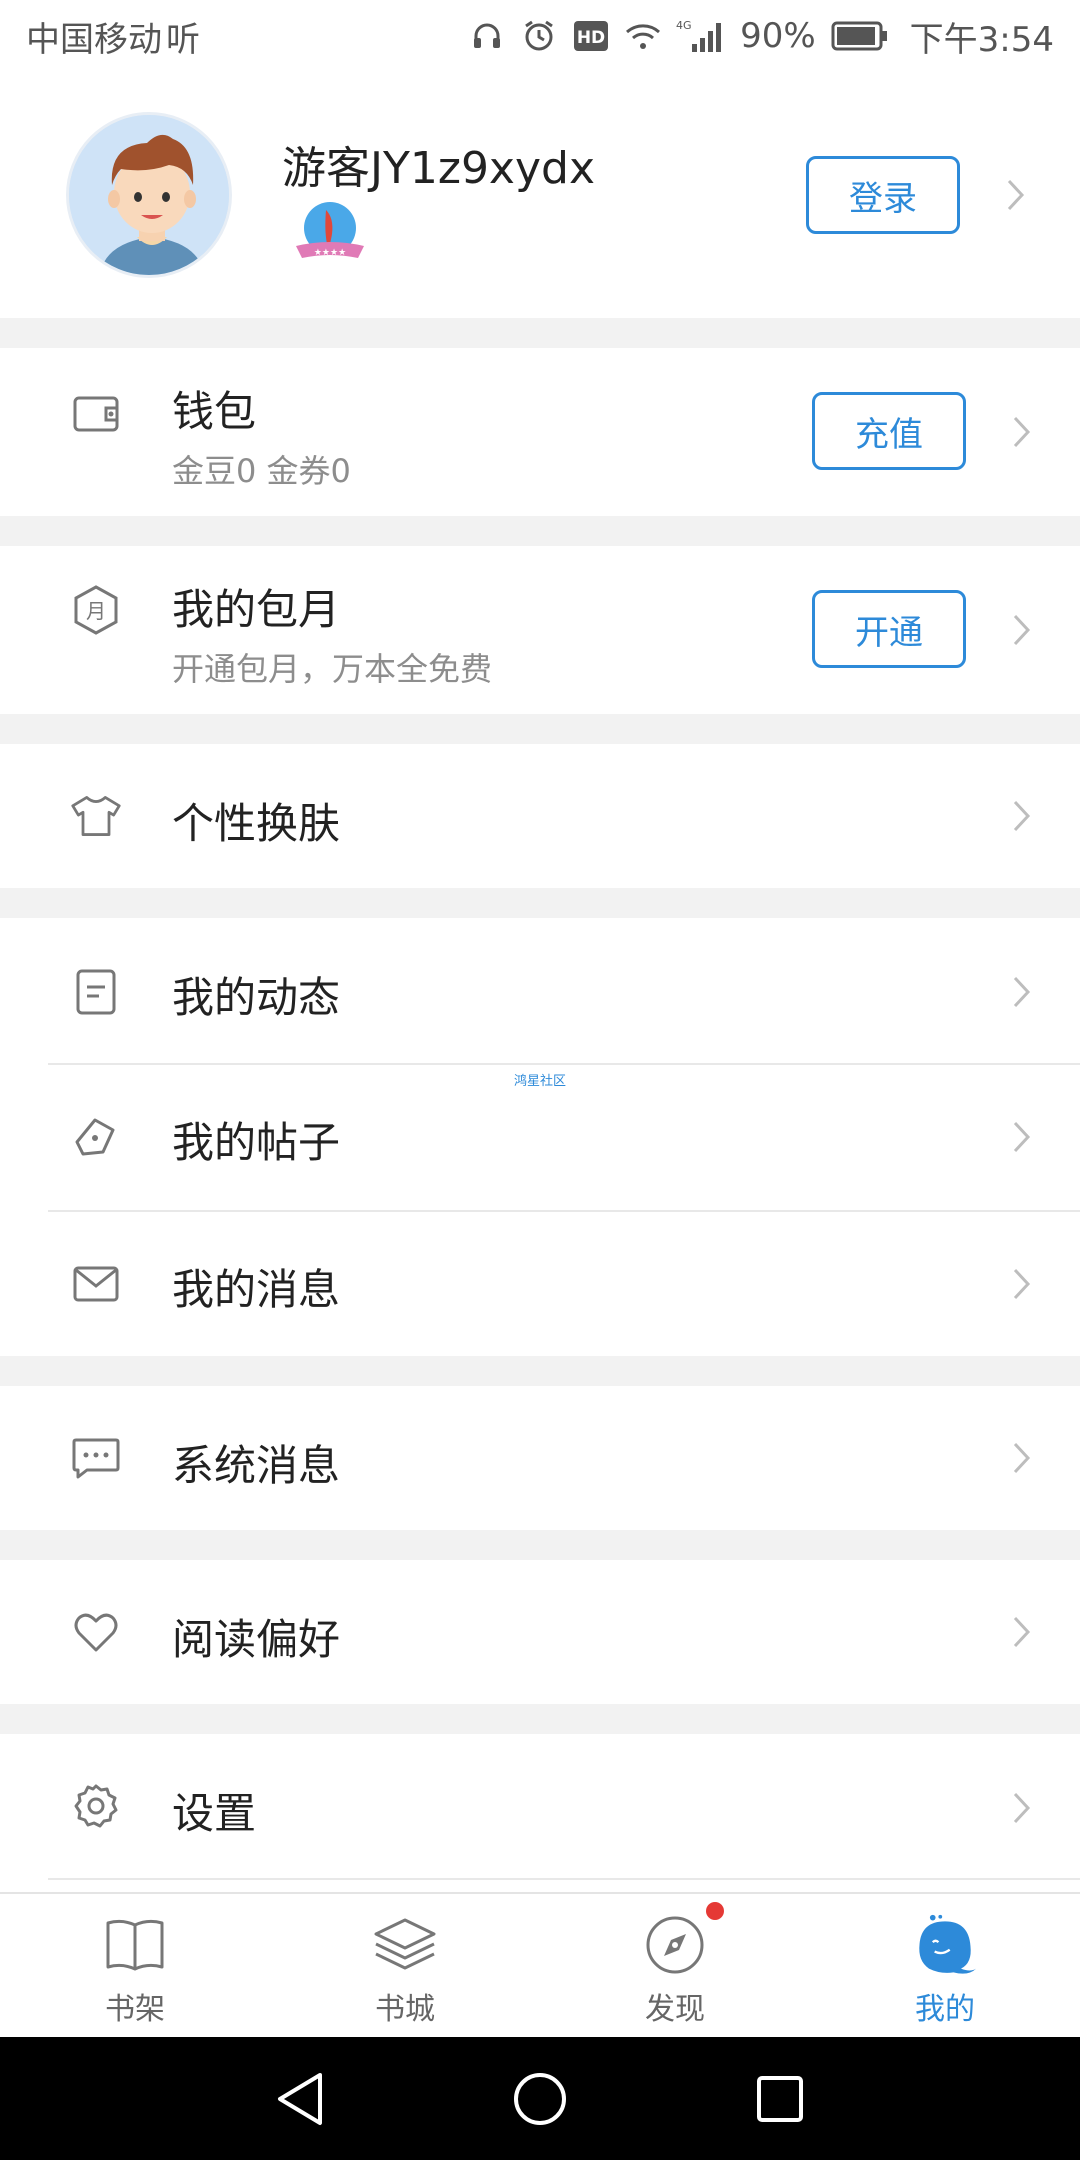 Image resolution: width=1080 pixels, height=2160 pixels. What do you see at coordinates (438, 168) in the screenshot?
I see `username: 游客JY1z9xydx` at bounding box center [438, 168].